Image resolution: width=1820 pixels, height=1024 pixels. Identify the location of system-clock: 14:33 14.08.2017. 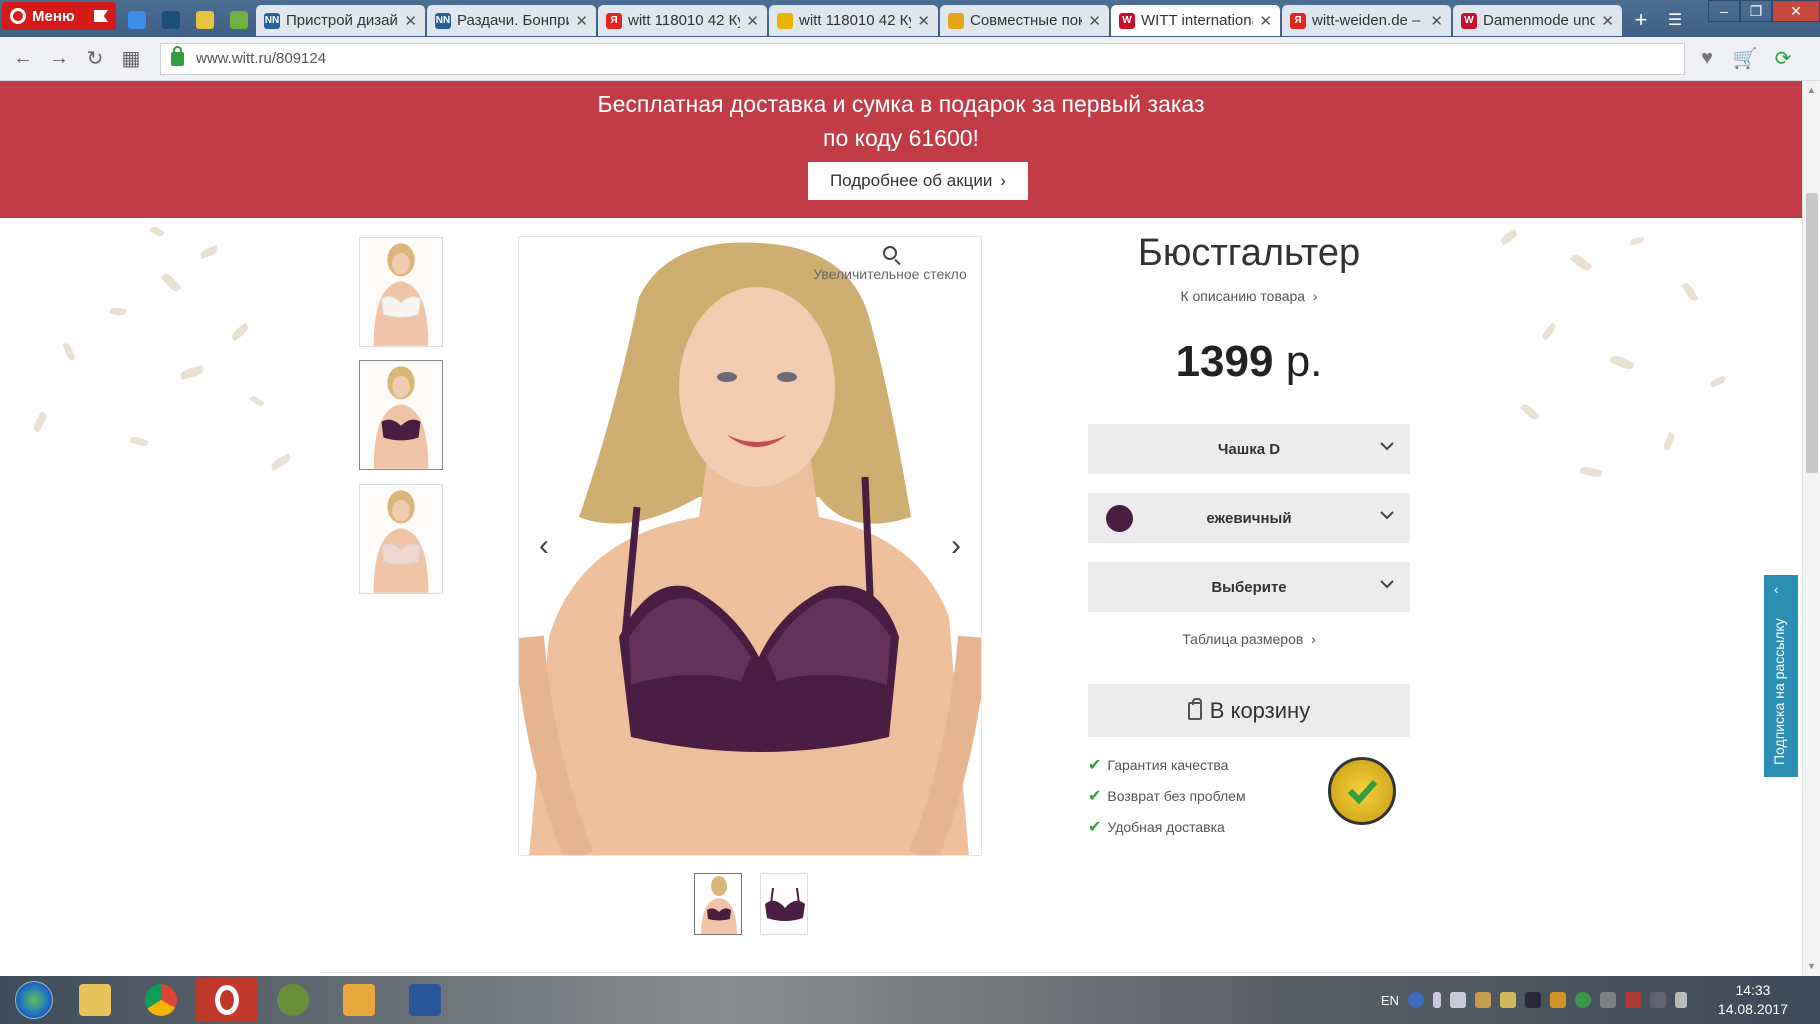
(1753, 1000).